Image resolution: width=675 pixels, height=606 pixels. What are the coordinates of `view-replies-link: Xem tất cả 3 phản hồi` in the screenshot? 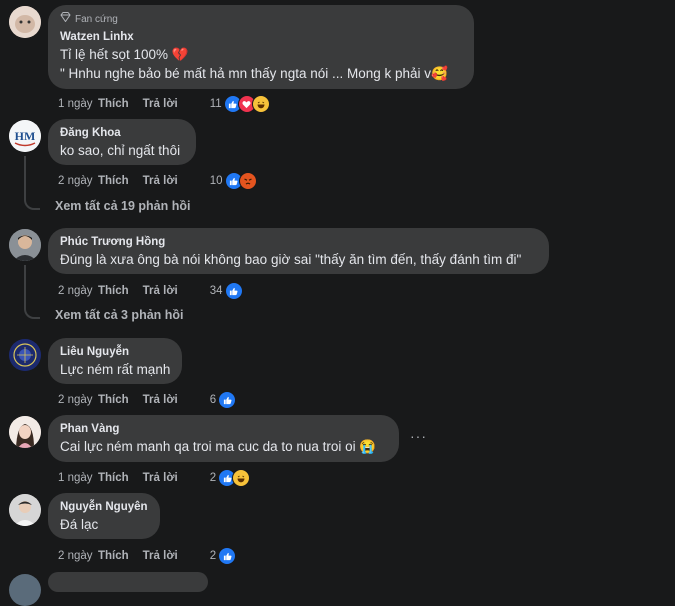 It's located at (119, 315).